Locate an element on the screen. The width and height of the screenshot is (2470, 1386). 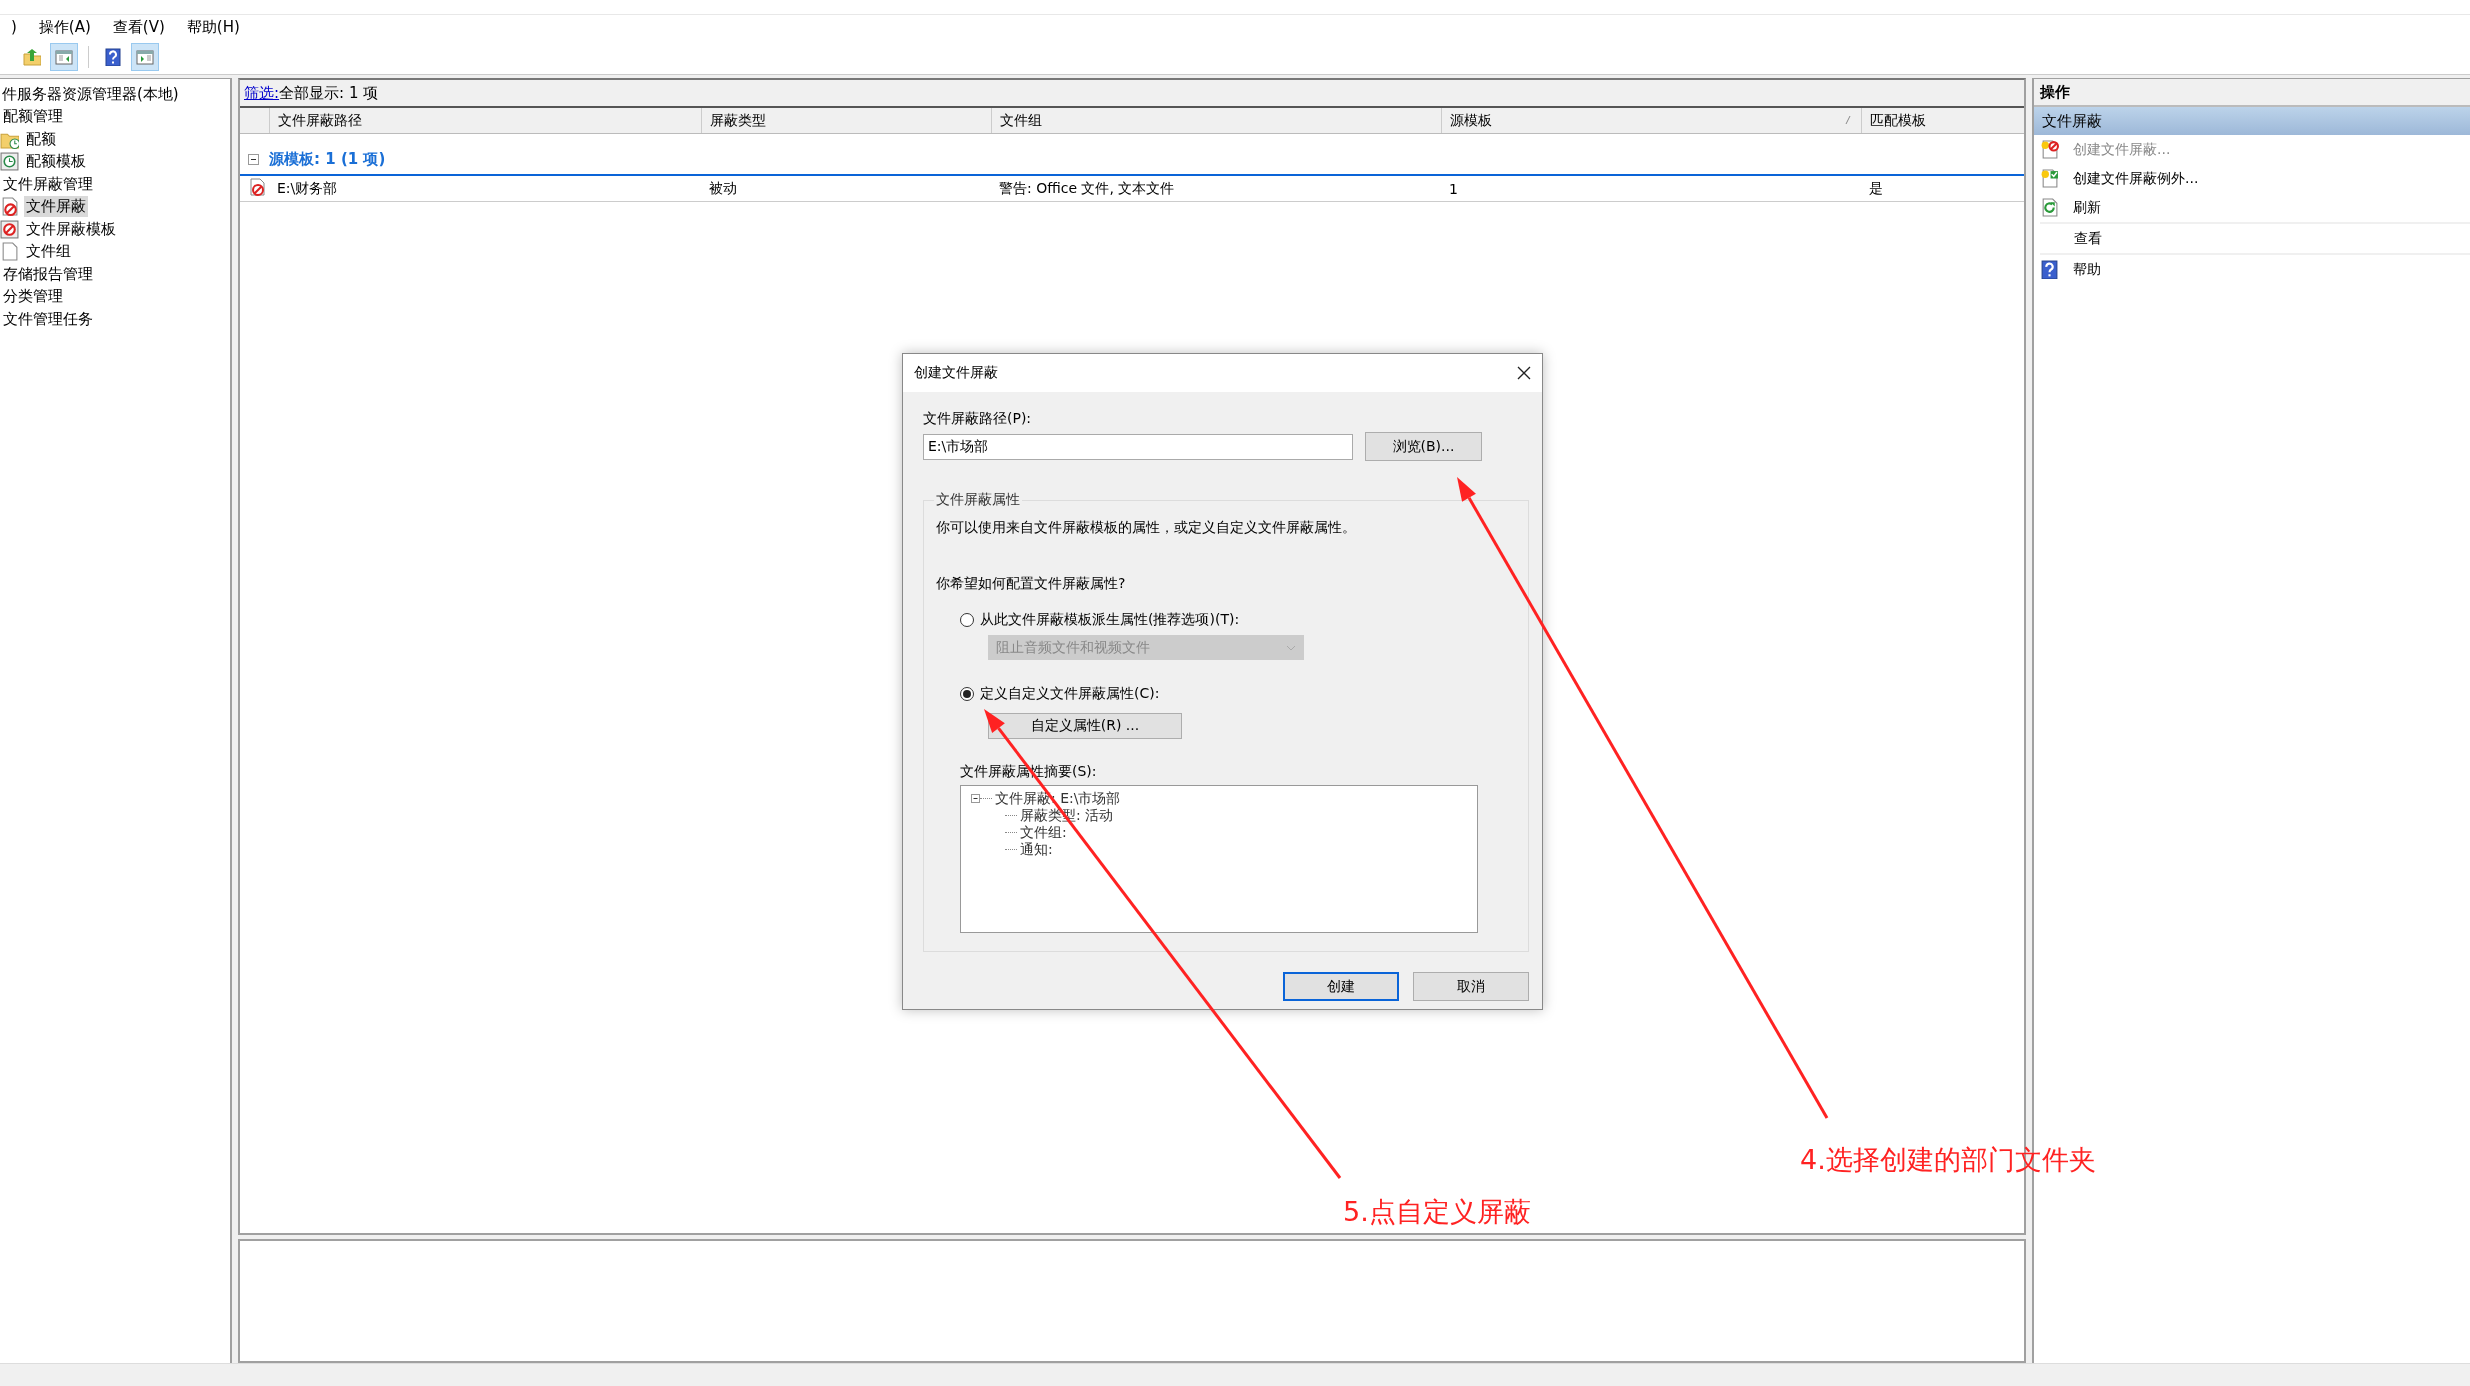
close-icon is located at coordinates (1524, 373).